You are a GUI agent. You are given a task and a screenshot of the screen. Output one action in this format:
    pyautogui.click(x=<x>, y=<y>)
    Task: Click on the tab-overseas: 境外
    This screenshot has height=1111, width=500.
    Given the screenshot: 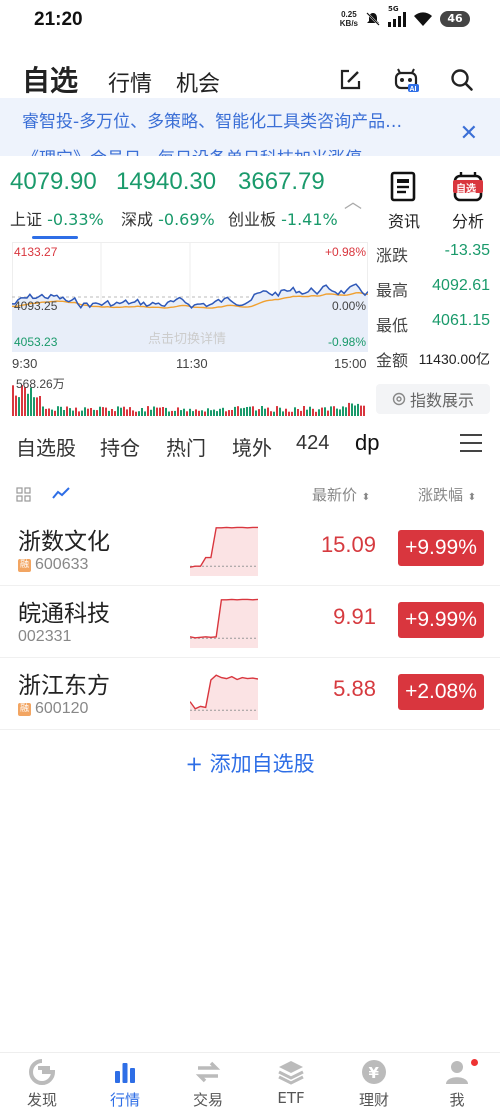 What is the action you would take?
    pyautogui.click(x=252, y=446)
    